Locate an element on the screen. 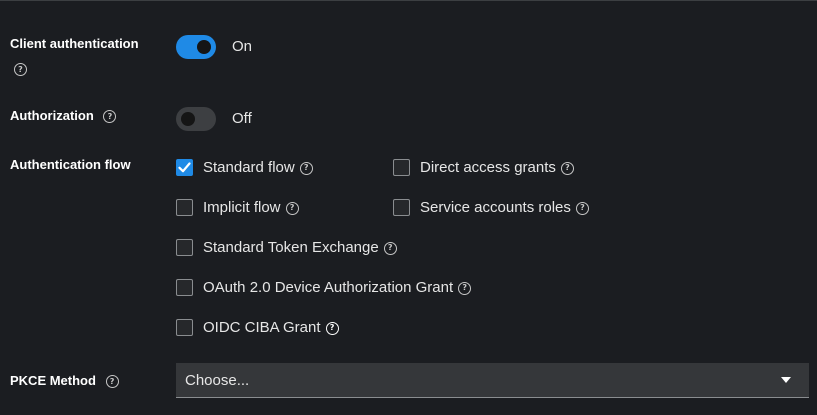 This screenshot has width=817, height=415. service-accounts-roles-label: Service accounts roles is located at coordinates (495, 207).